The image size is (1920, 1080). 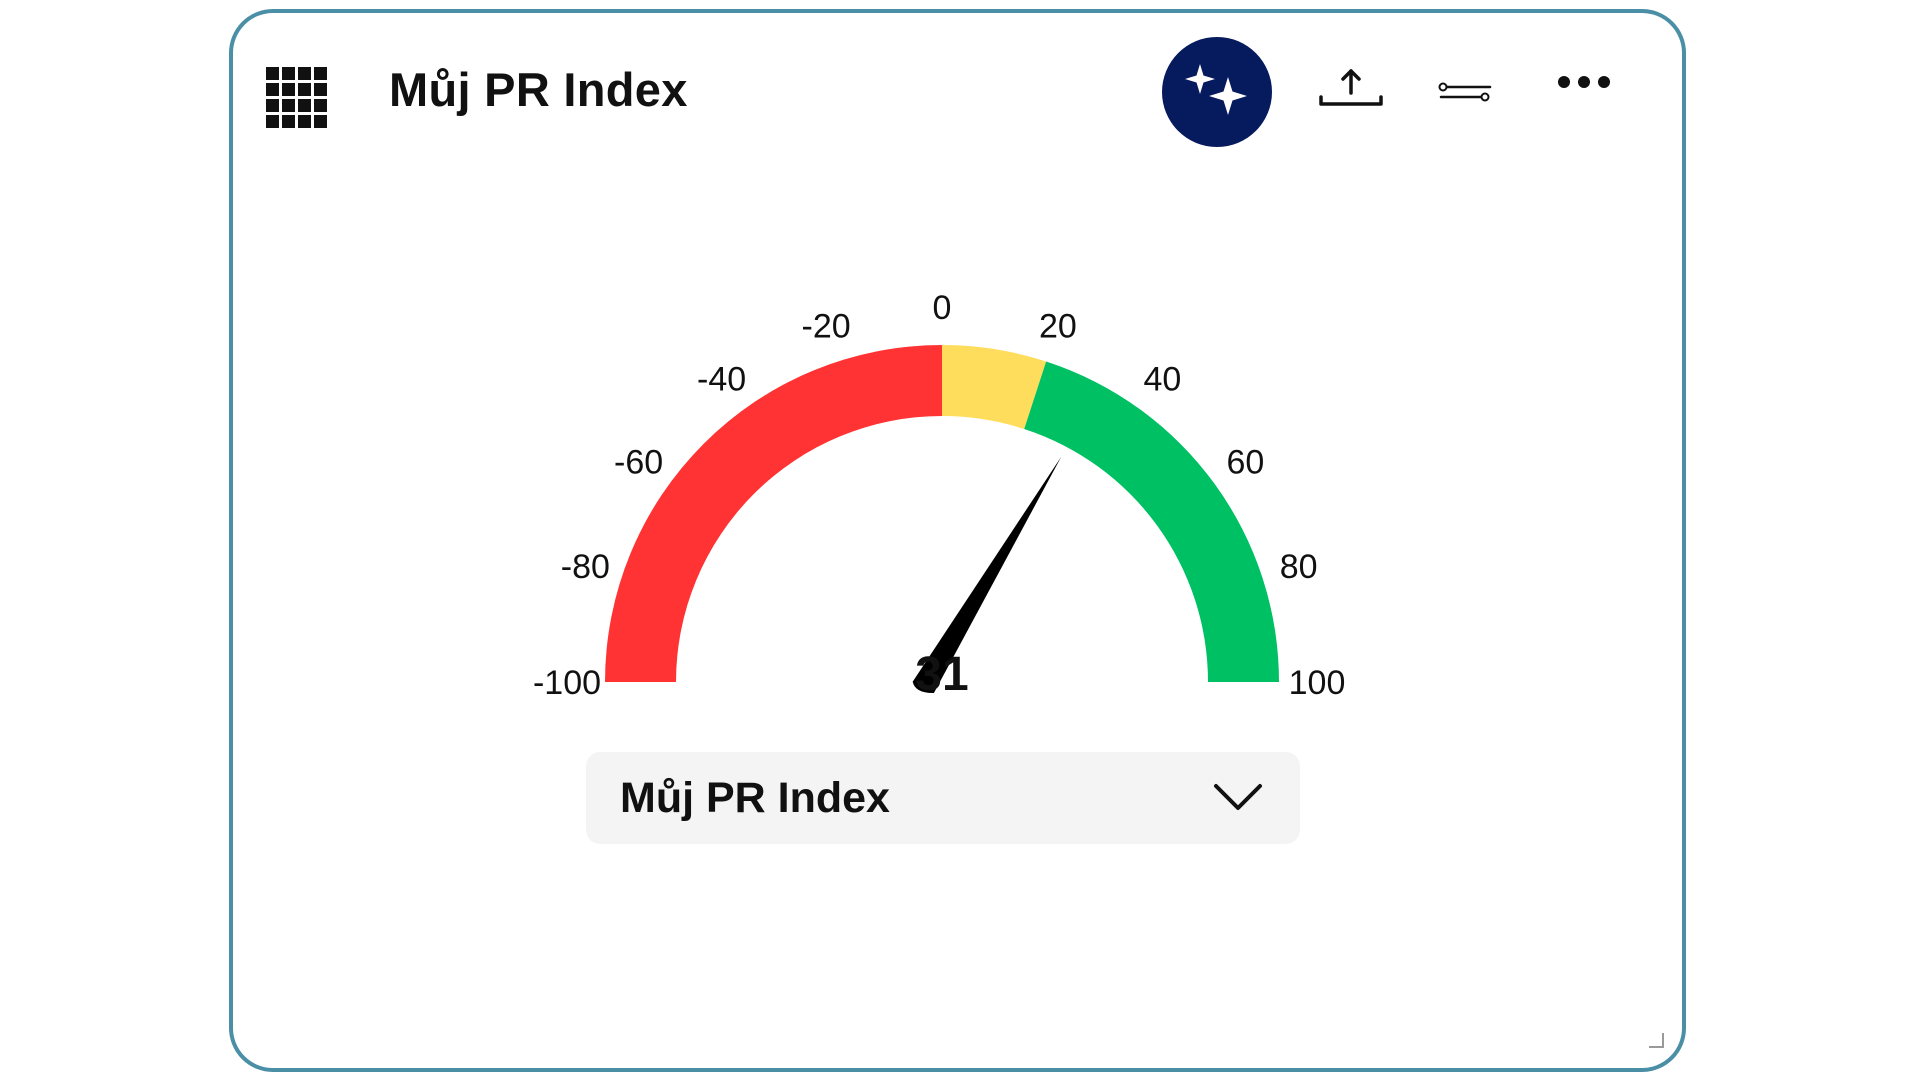 What do you see at coordinates (638, 463) in the screenshot?
I see `gauge-tick-label: -60` at bounding box center [638, 463].